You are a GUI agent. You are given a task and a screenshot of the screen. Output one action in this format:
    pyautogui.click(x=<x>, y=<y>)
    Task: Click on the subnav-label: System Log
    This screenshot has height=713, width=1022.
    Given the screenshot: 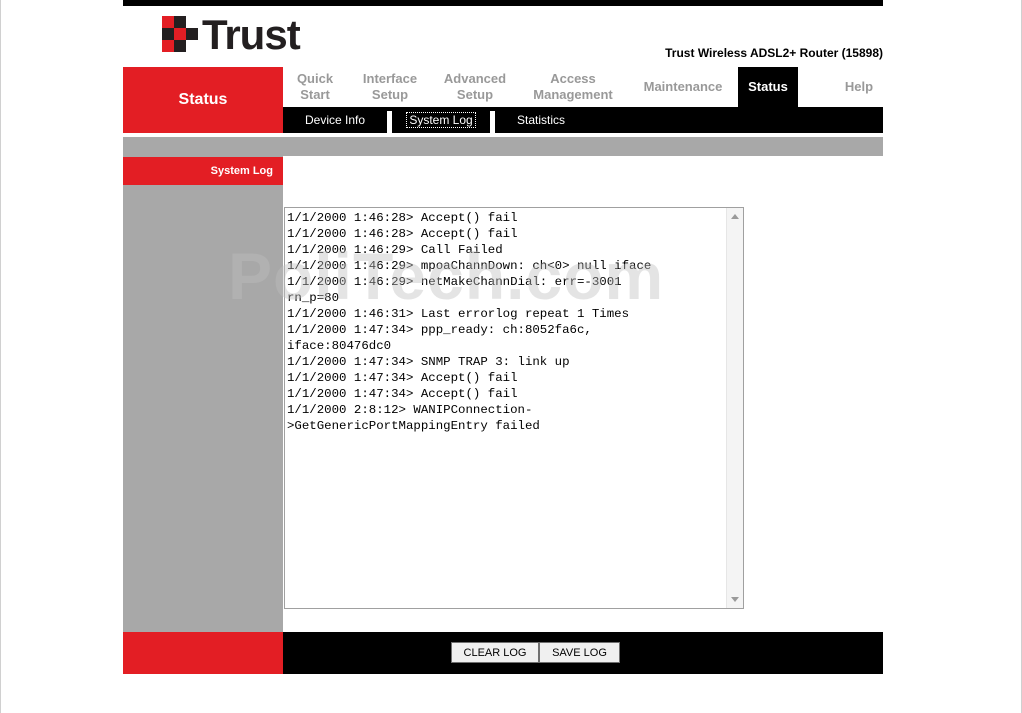 What is the action you would take?
    pyautogui.click(x=441, y=120)
    